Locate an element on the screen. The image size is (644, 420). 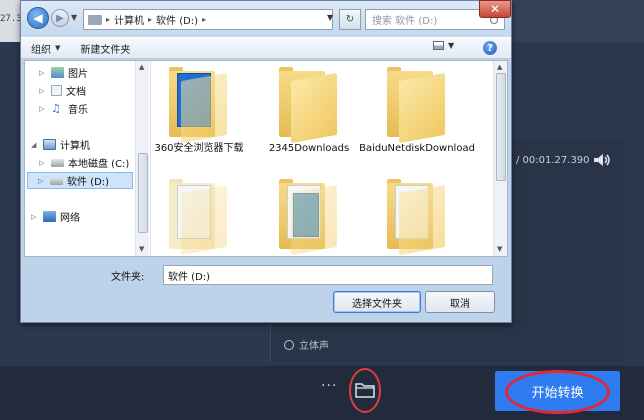
address-folder-icon is located at coordinates (95, 19).